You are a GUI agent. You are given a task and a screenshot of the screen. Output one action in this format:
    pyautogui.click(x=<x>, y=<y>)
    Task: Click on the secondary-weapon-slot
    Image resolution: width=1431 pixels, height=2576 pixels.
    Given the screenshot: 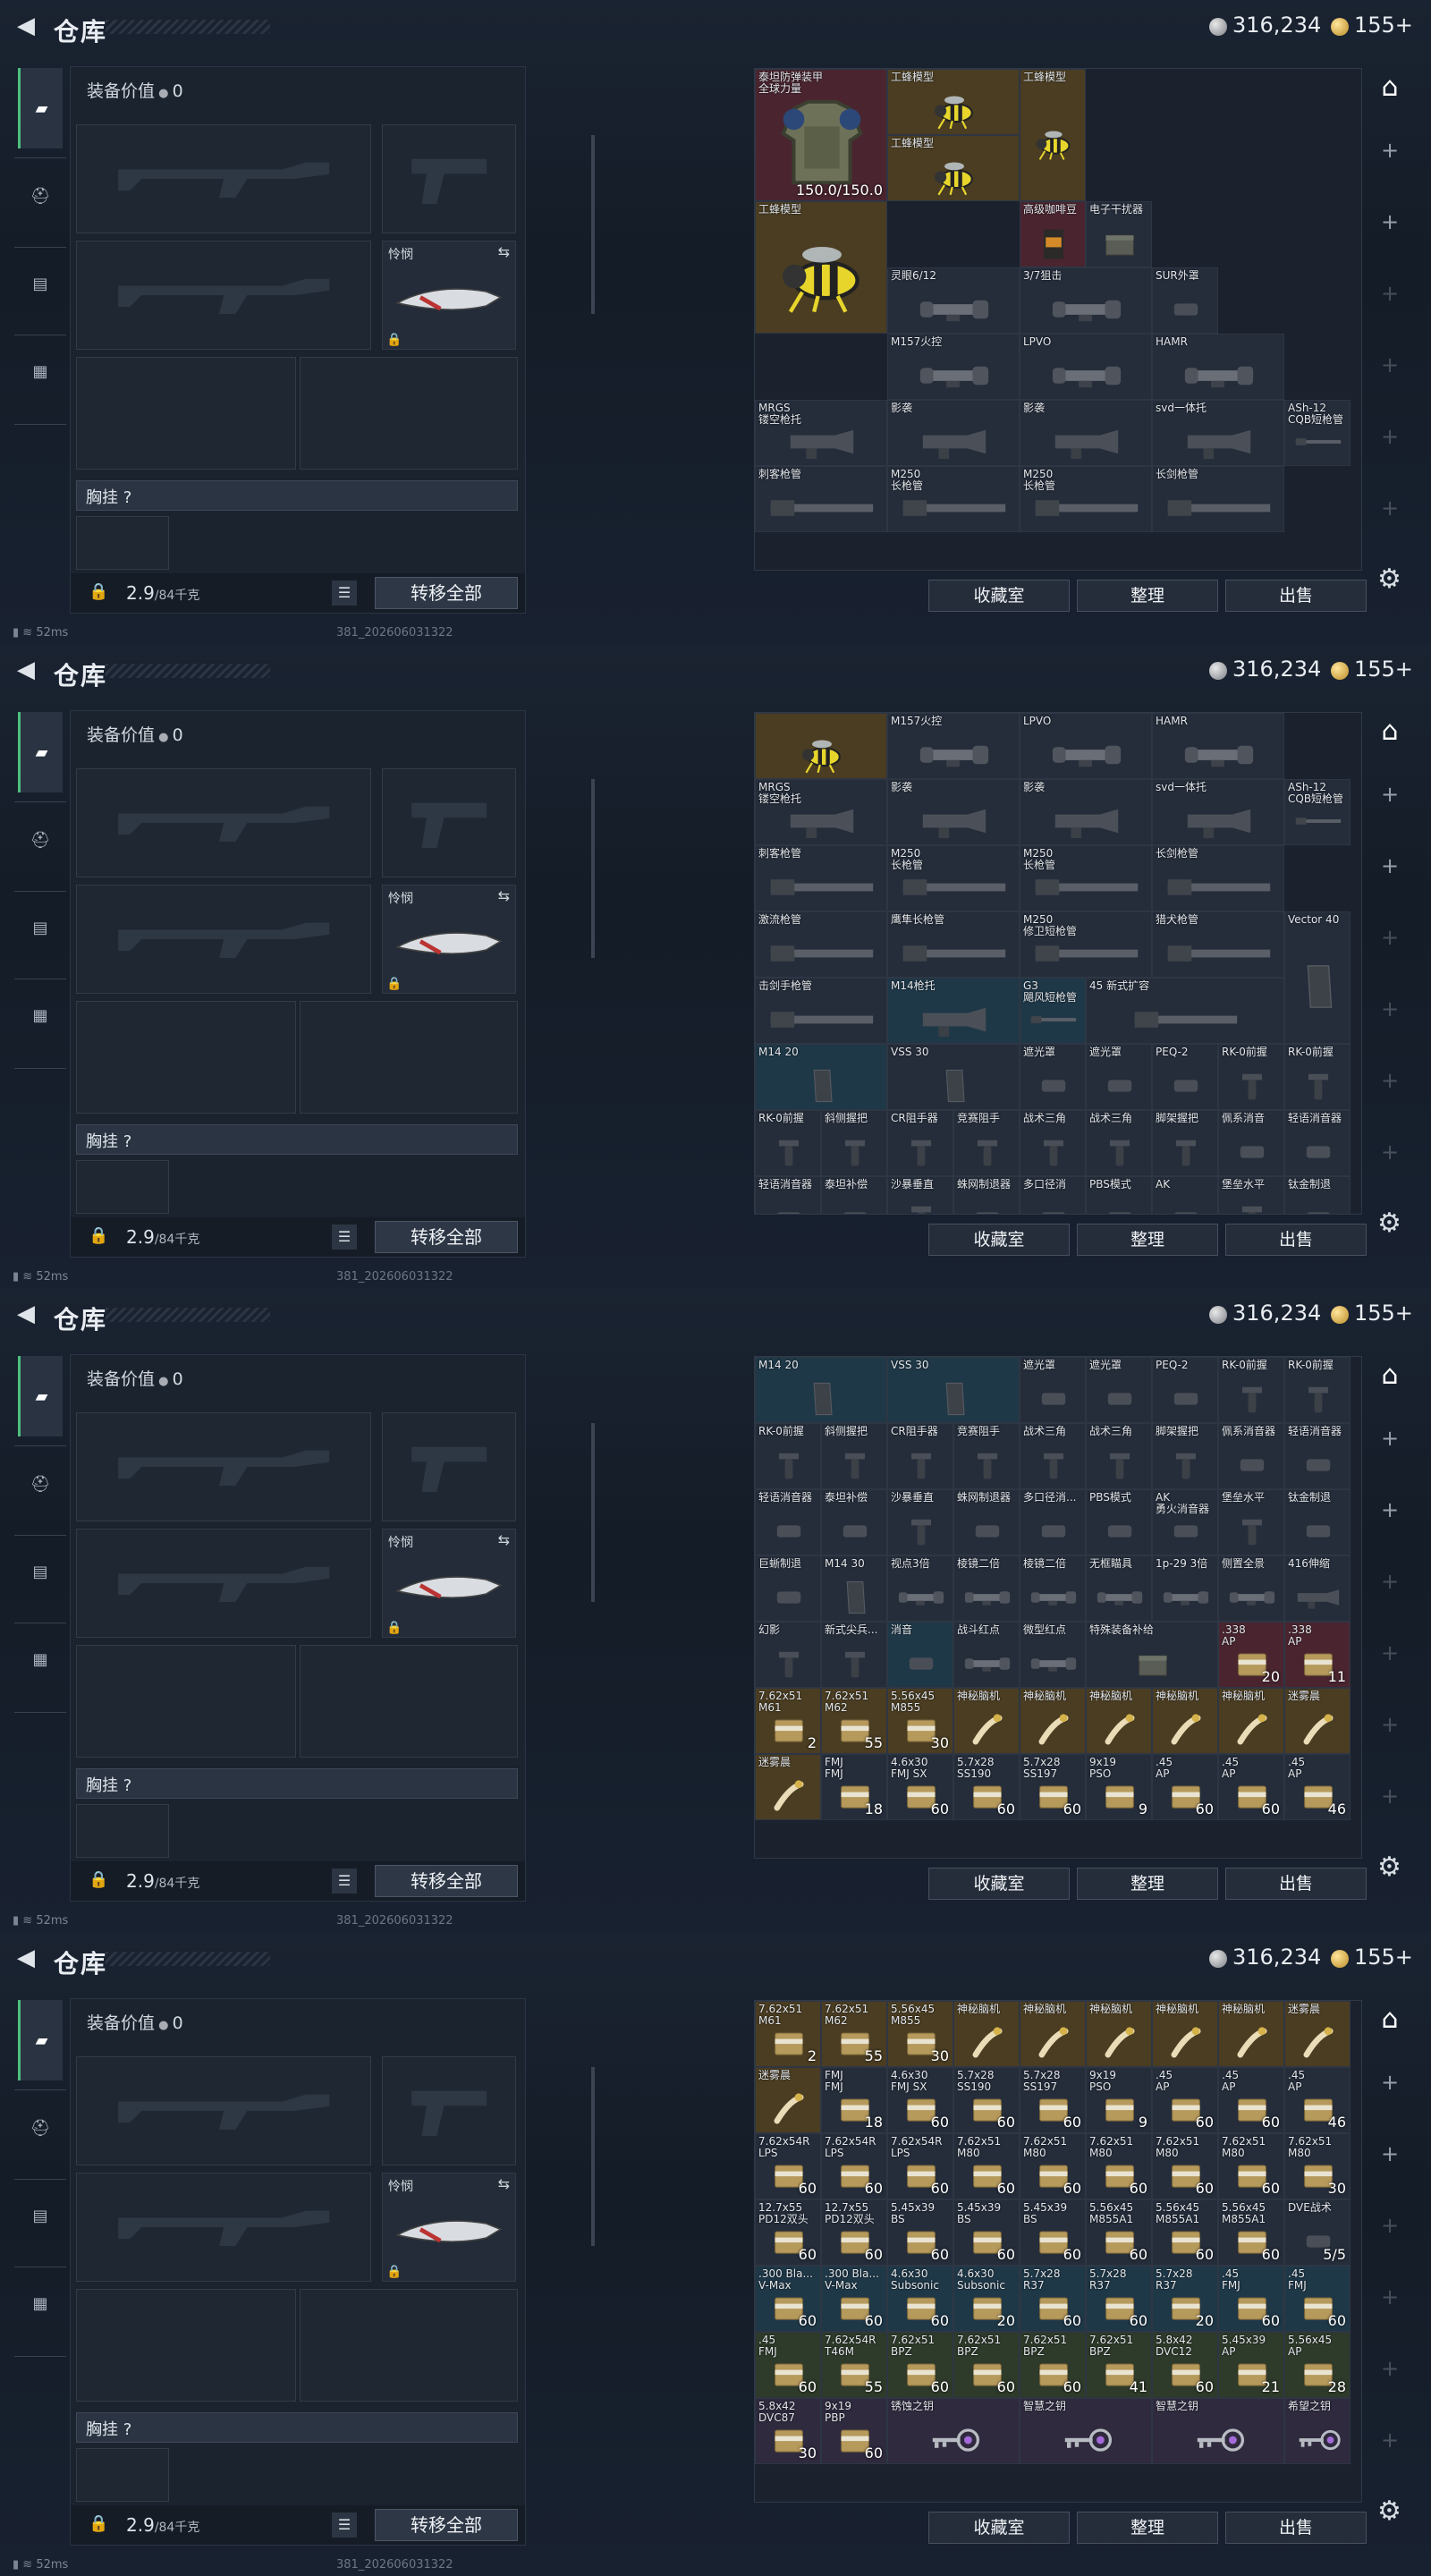 What is the action you would take?
    pyautogui.click(x=224, y=1583)
    